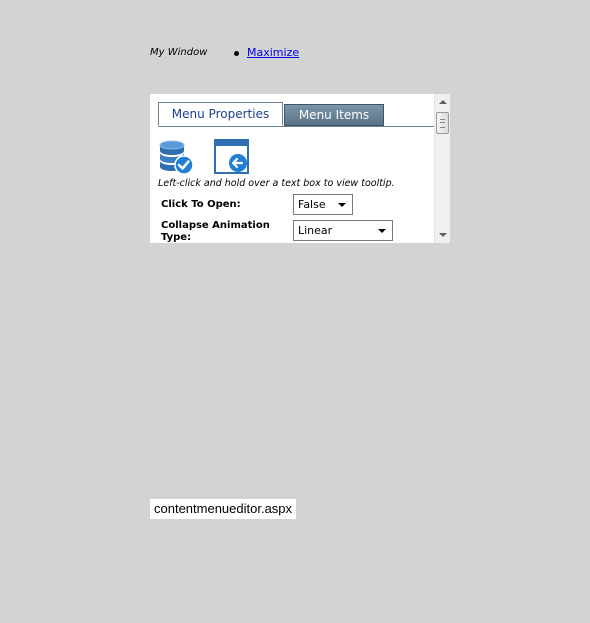 The width and height of the screenshot is (590, 623). What do you see at coordinates (442, 235) in the screenshot?
I see `scroll-down-arrow-icon` at bounding box center [442, 235].